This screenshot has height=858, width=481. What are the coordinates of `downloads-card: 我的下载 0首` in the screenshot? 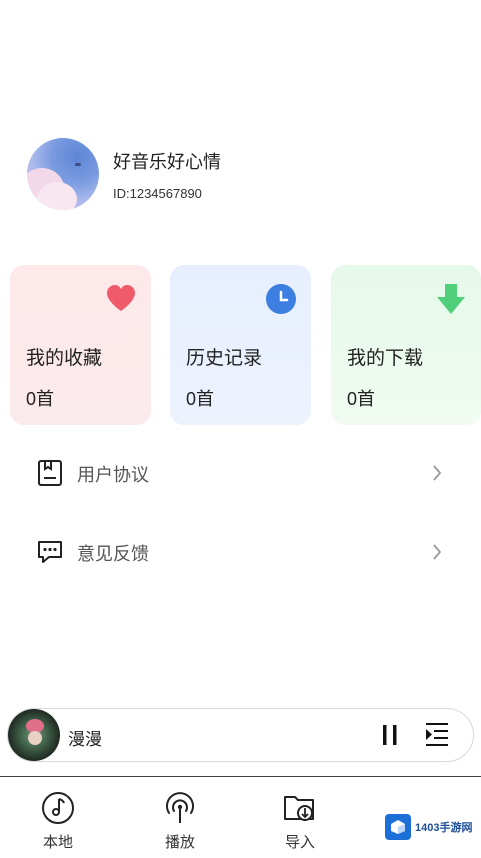 It's located at (406, 345).